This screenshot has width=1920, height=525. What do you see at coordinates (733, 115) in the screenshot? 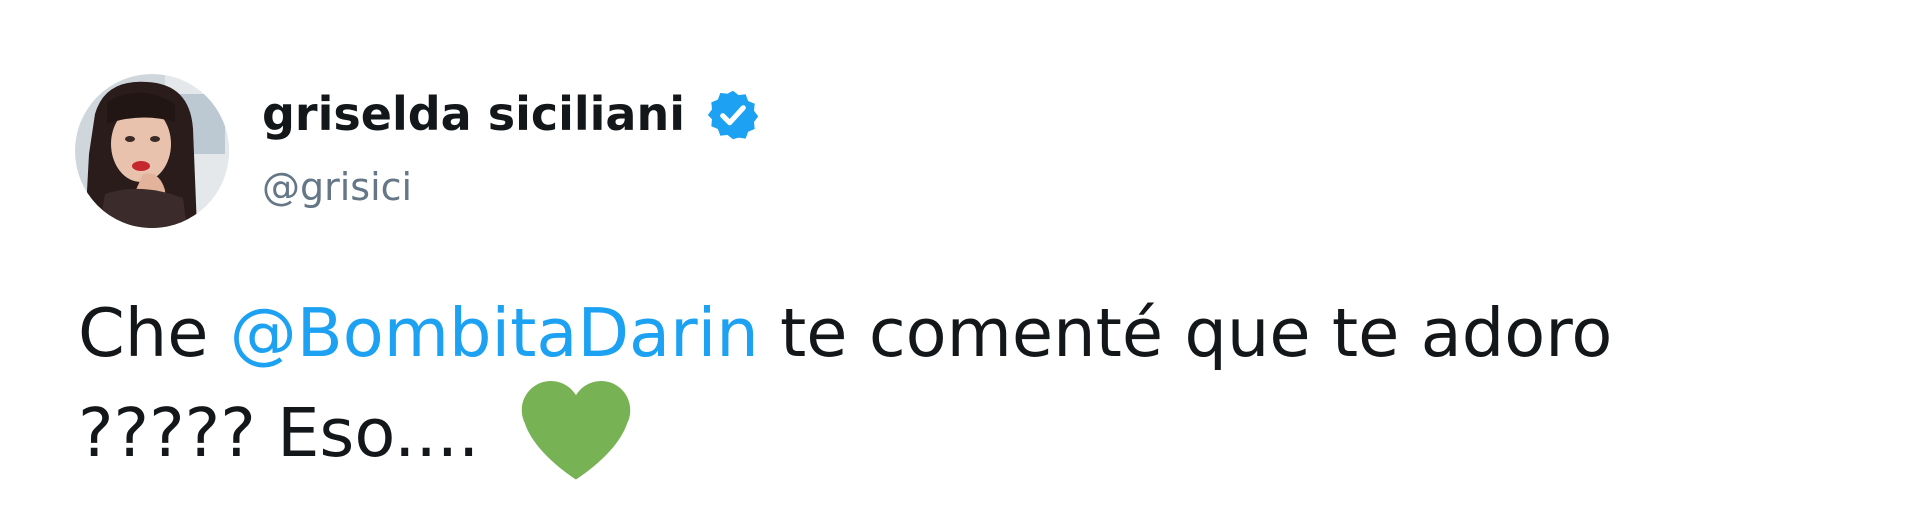
I see `verified-badge-icon` at bounding box center [733, 115].